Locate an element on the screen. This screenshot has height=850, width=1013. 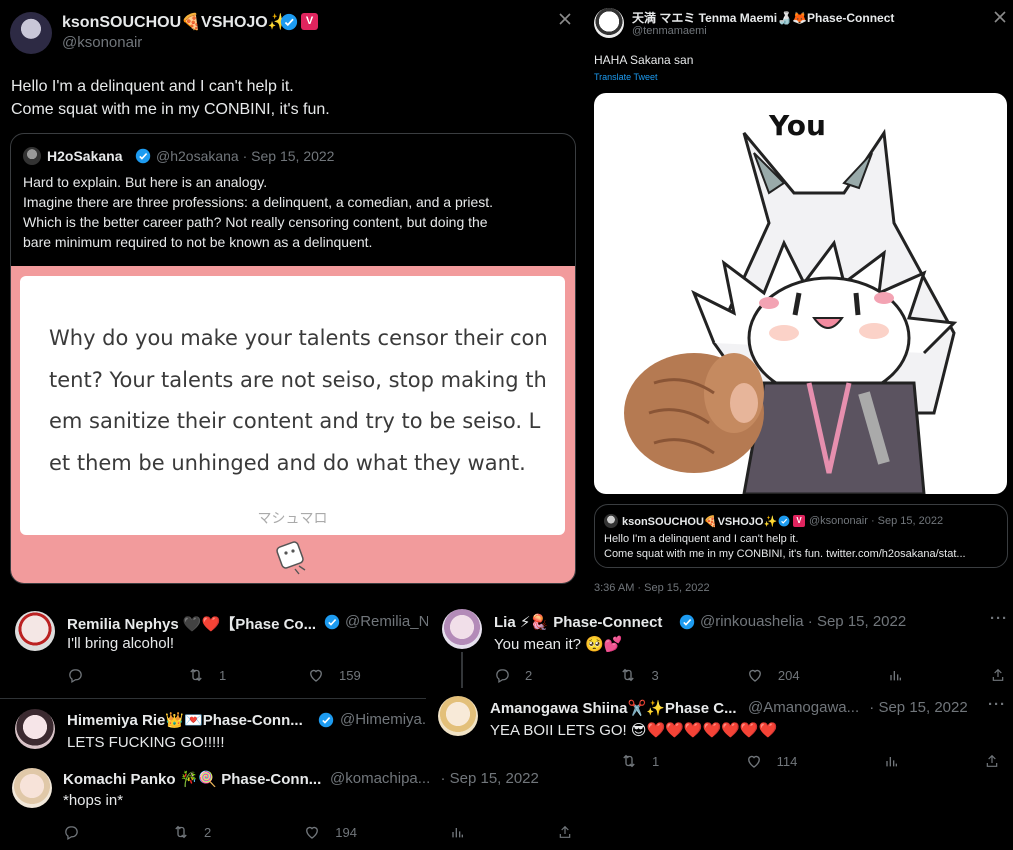
quote-line-1: Hard to explain. But here is an analogy. is located at coordinates (145, 182).